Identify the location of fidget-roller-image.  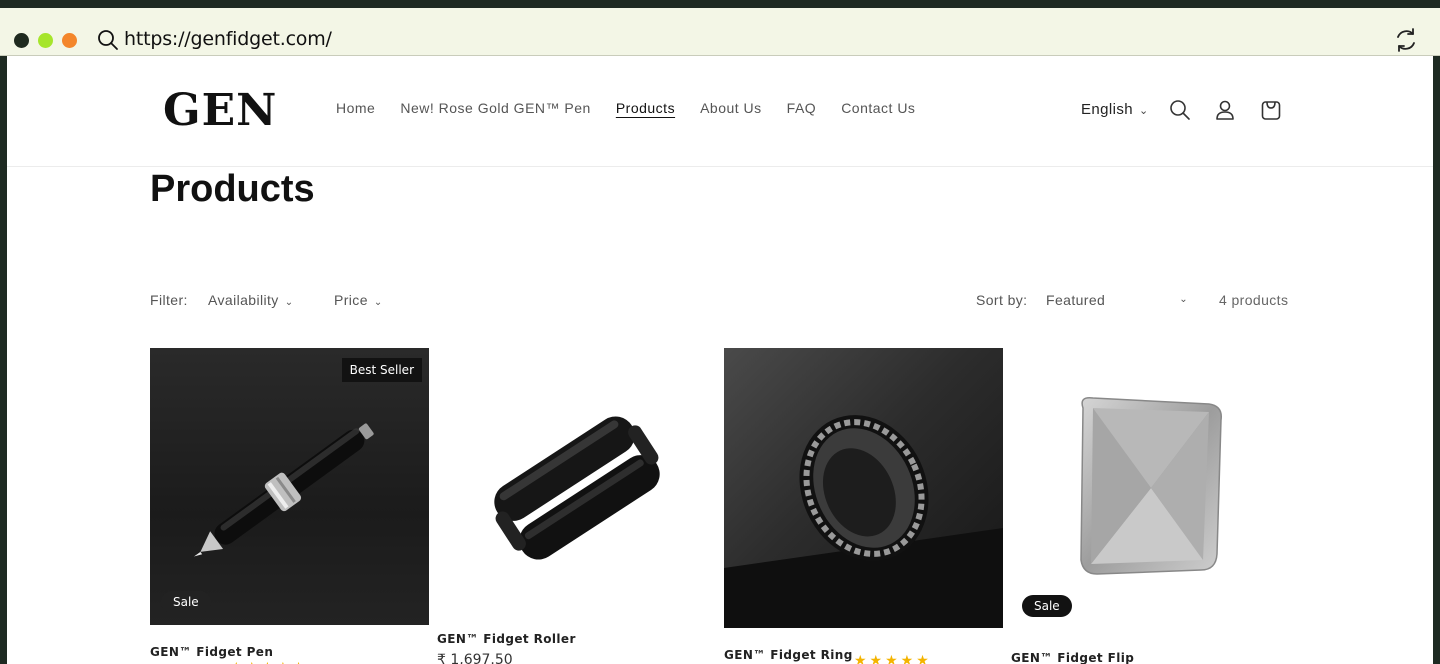
(577, 488).